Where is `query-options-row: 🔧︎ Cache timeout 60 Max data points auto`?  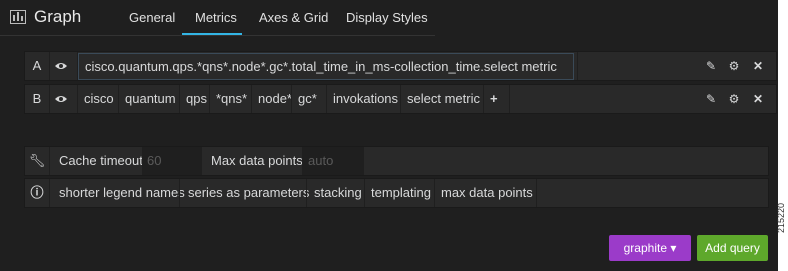
query-options-row: 🔧︎ Cache timeout 60 Max data points auto is located at coordinates (396, 161).